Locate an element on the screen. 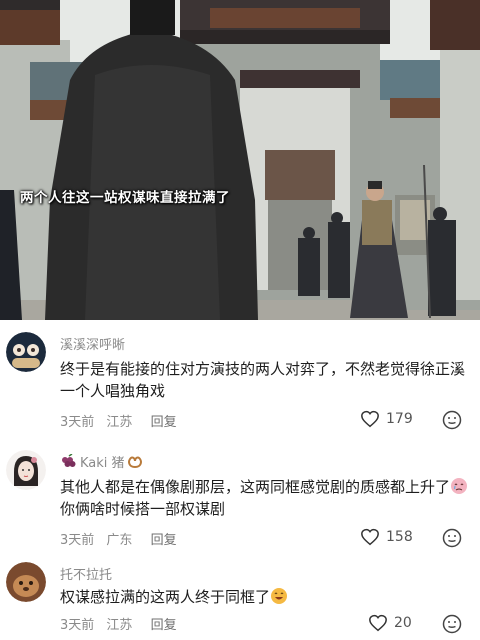  like-button: 158 is located at coordinates (386, 537).